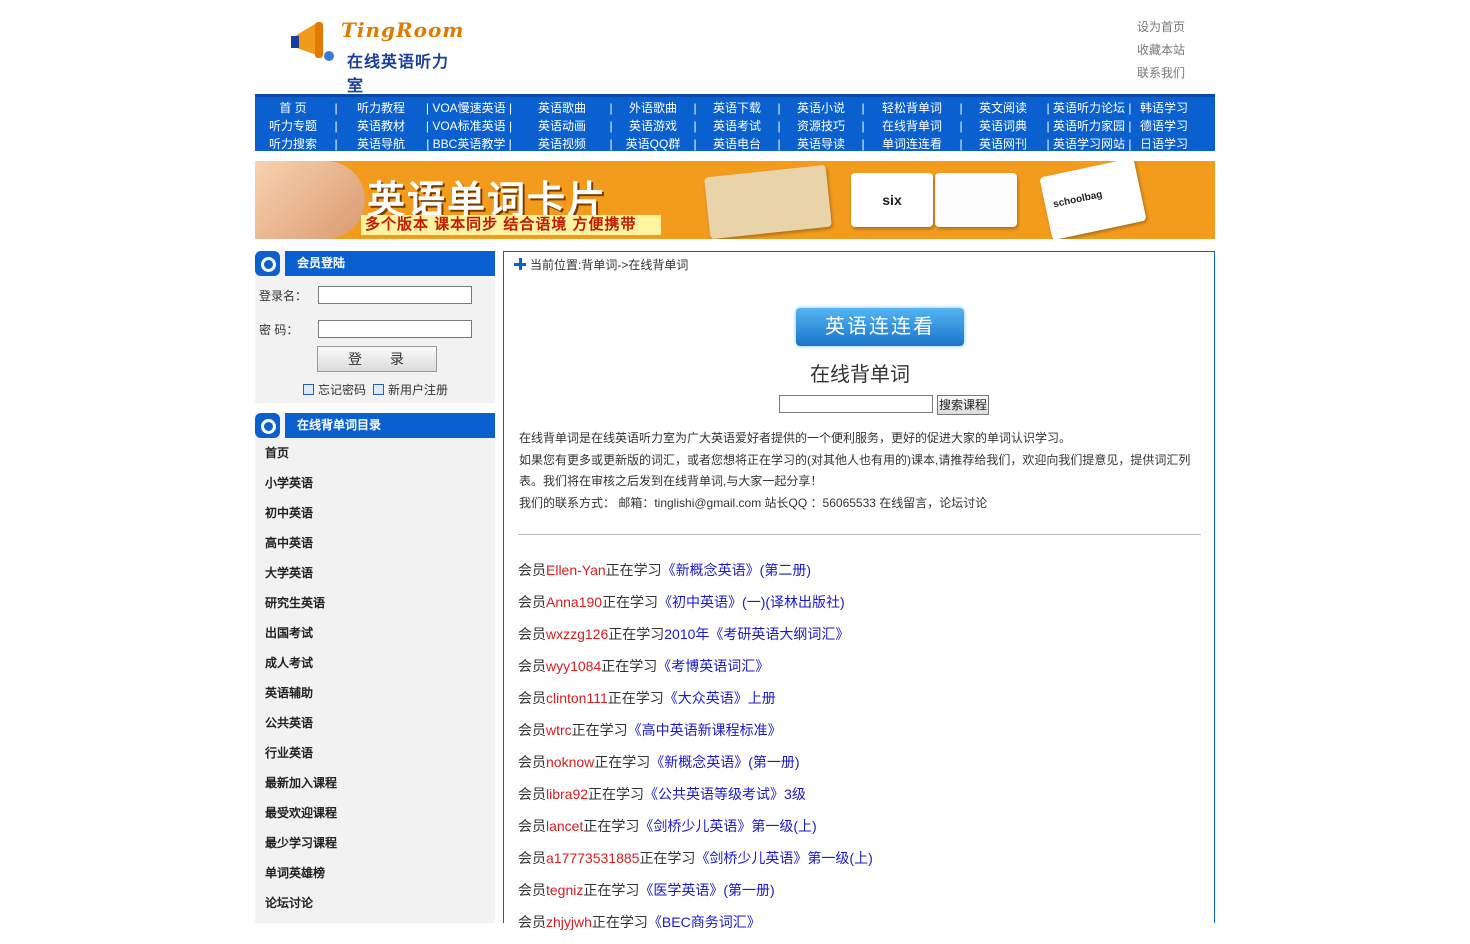 The image size is (1470, 944). What do you see at coordinates (410, 389) in the screenshot?
I see `register-link: 新用户注册` at bounding box center [410, 389].